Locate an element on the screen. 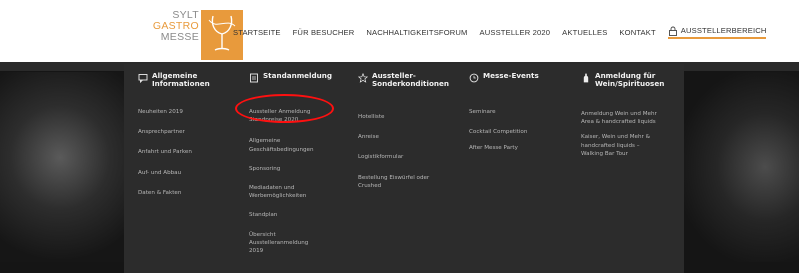  nav-kontakt: KONTAKT is located at coordinates (637, 32).